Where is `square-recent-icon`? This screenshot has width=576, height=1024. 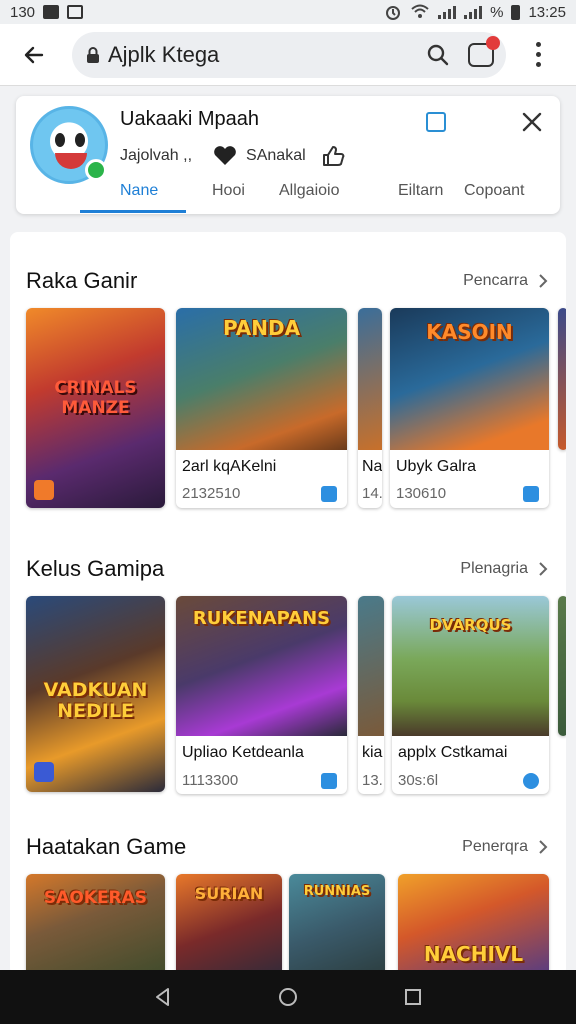
square-recent-icon is located at coordinates (413, 997).